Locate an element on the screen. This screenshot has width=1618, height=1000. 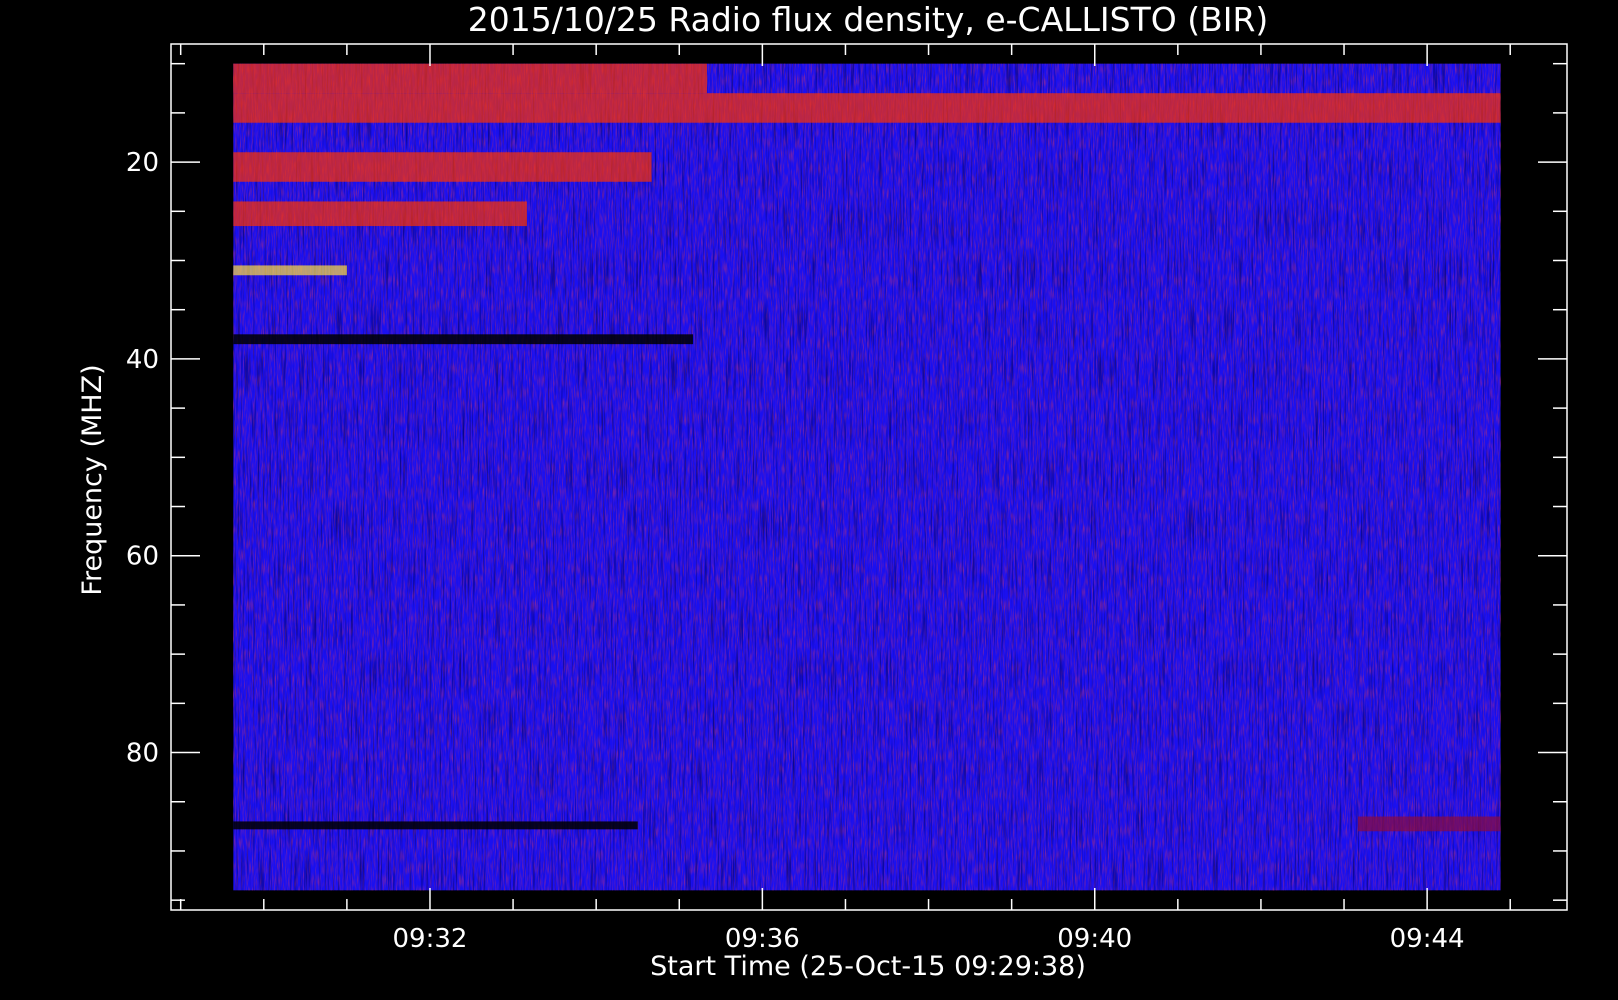
y-axis-label: Frequency (MHZ) is located at coordinates (92, 479).